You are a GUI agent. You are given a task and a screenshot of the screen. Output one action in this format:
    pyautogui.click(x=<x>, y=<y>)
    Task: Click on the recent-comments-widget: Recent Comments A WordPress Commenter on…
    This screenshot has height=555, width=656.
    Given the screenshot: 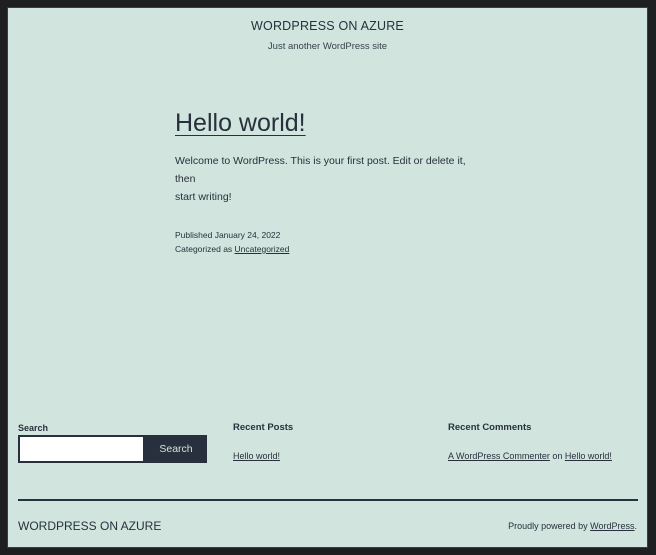 What is the action you would take?
    pyautogui.click(x=530, y=441)
    